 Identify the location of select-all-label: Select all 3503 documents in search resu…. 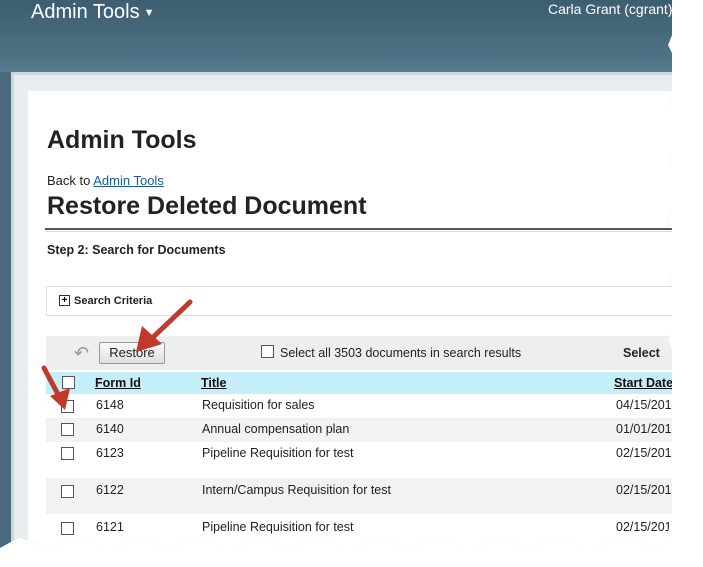
(401, 353).